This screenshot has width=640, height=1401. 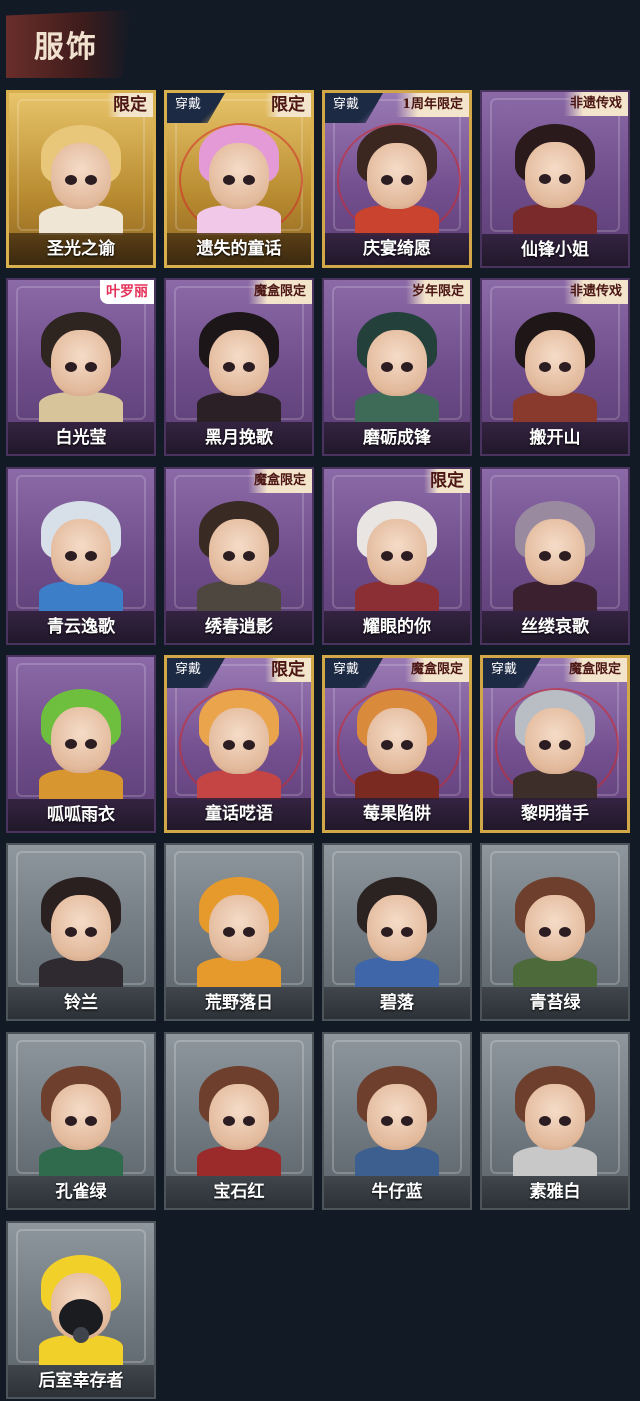 What do you see at coordinates (555, 1003) in the screenshot?
I see `costume-name: 青苔绿` at bounding box center [555, 1003].